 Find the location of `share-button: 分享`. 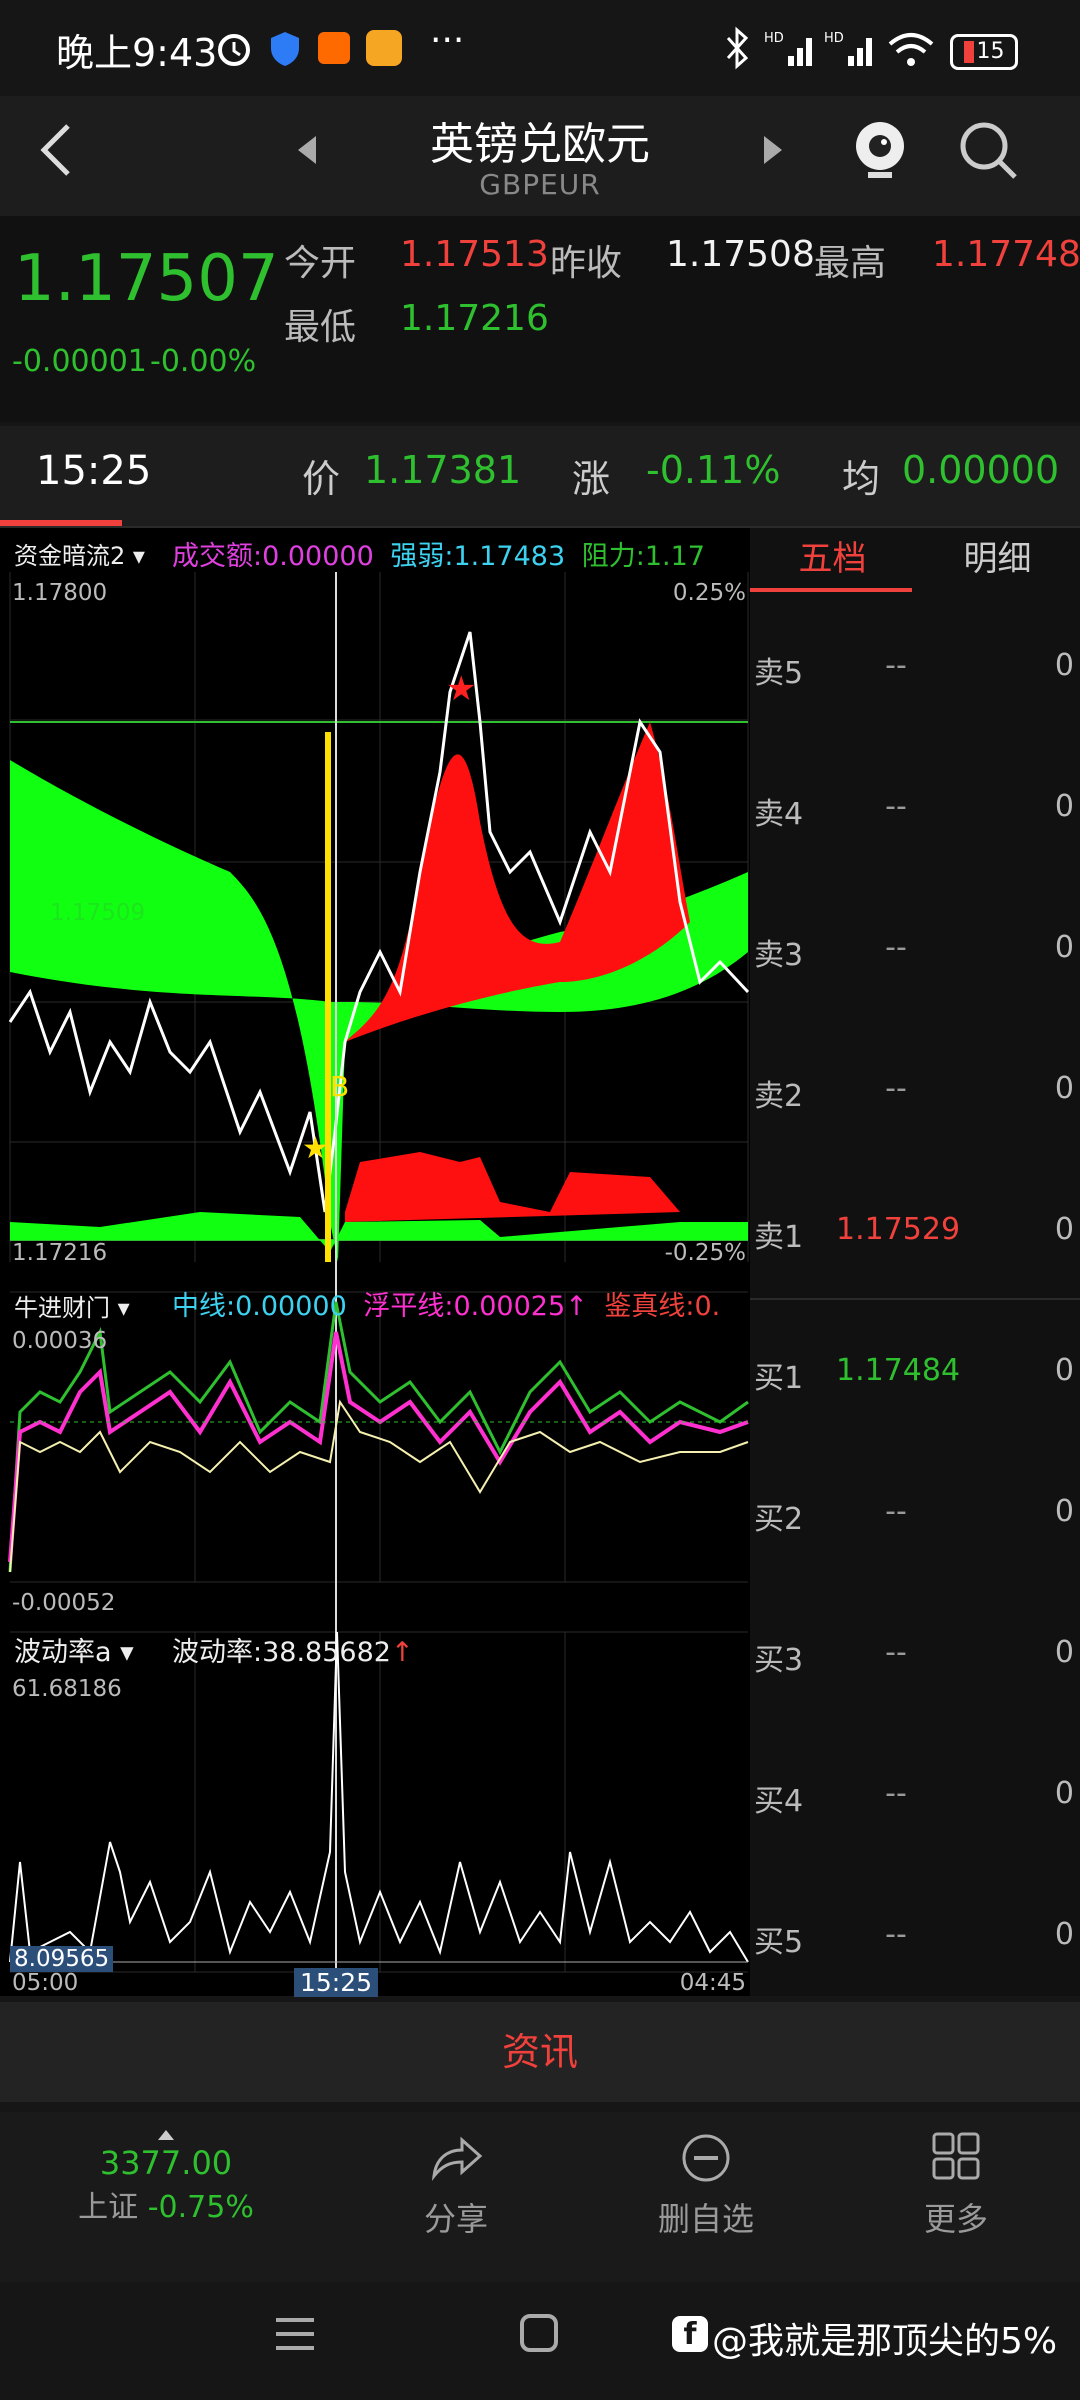

share-button: 分享 is located at coordinates (456, 2185).